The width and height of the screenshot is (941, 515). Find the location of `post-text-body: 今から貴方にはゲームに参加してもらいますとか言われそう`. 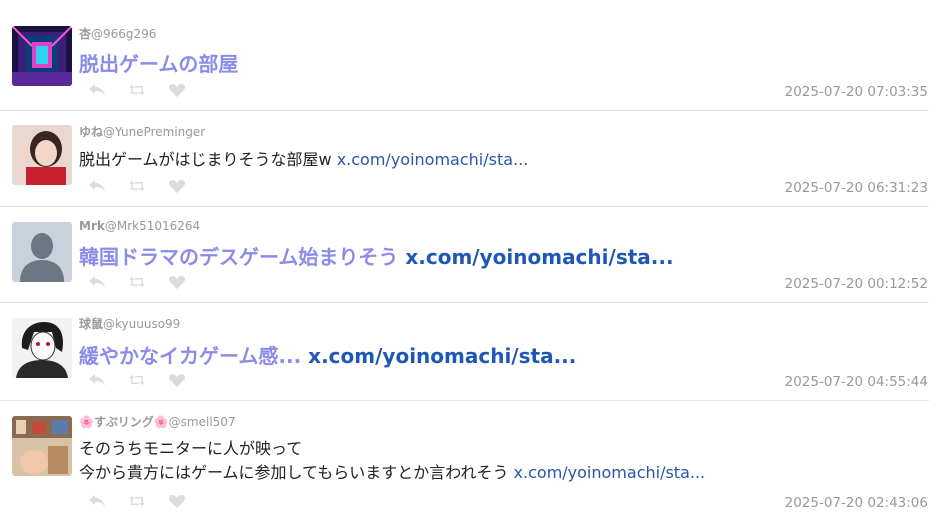

post-text-body: 今から貴方にはゲームに参加してもらいますとか言われそう is located at coordinates (294, 472).